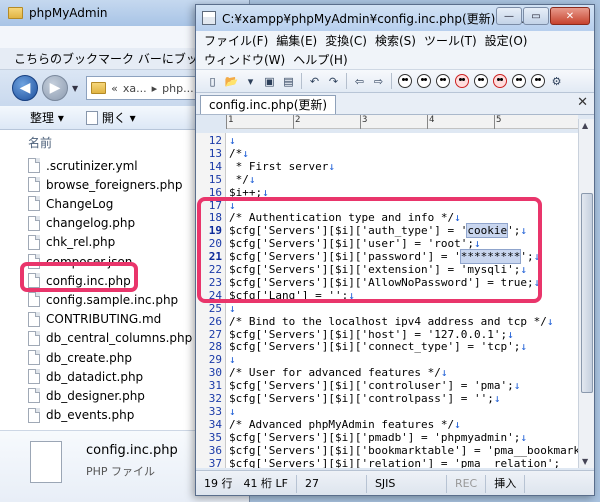 This screenshot has width=600, height=502. What do you see at coordinates (212, 81) in the screenshot?
I see `new-file-icon: ▯` at bounding box center [212, 81].